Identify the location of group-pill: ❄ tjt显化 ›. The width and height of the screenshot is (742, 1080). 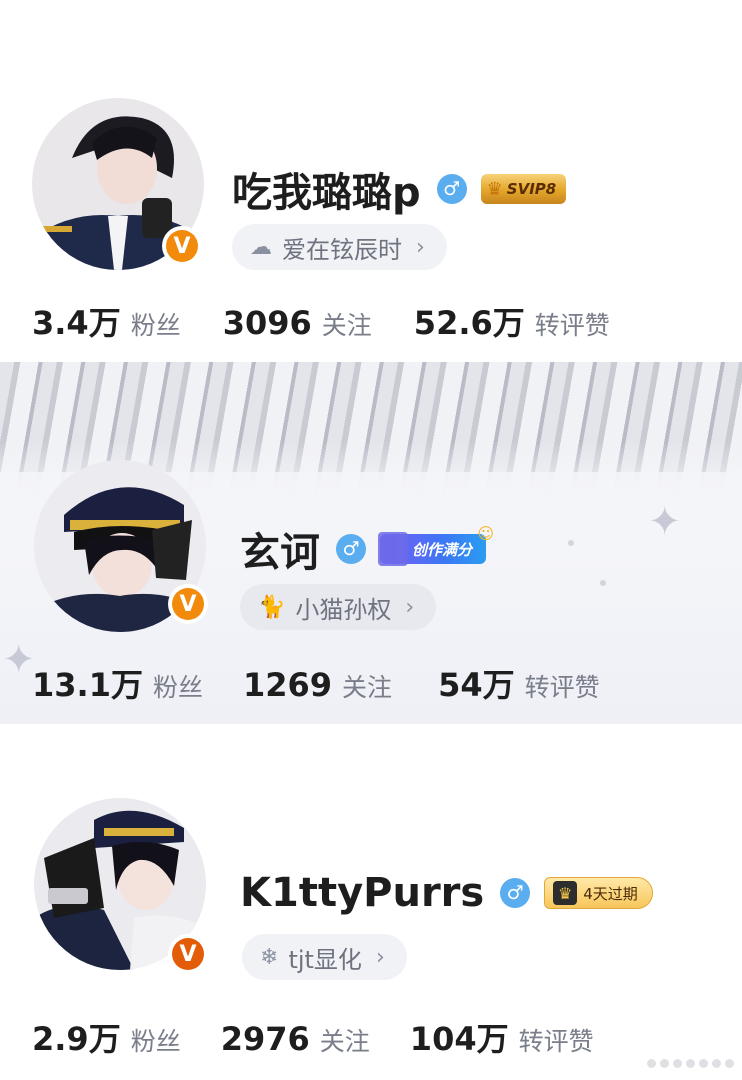
(324, 957).